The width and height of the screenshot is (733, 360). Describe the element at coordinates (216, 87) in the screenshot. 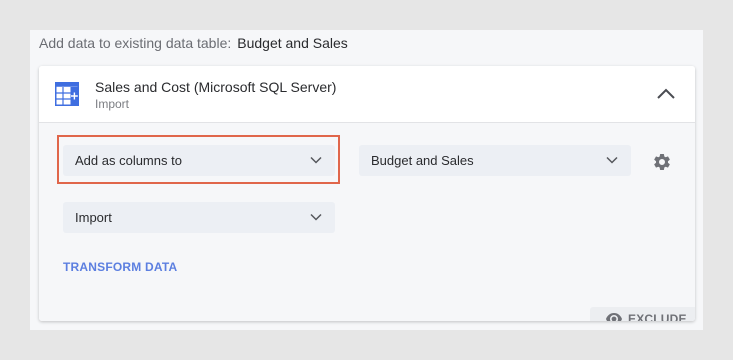

I see `source-title: Sales and Cost (Microsoft SQL Server)` at that location.